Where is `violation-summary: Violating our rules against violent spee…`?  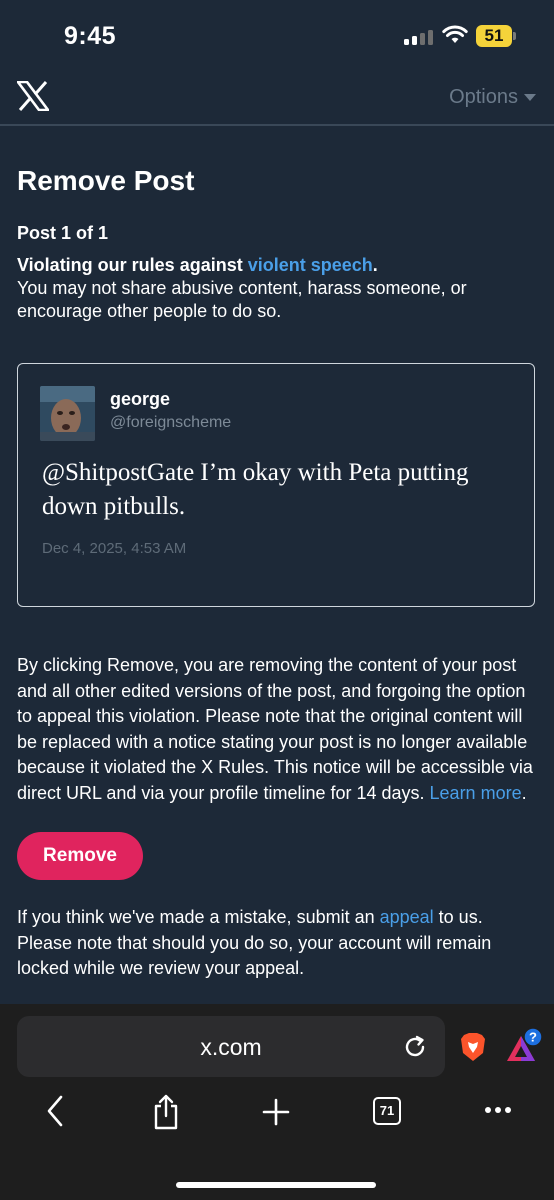 violation-summary: Violating our rules against violent spee… is located at coordinates (277, 288).